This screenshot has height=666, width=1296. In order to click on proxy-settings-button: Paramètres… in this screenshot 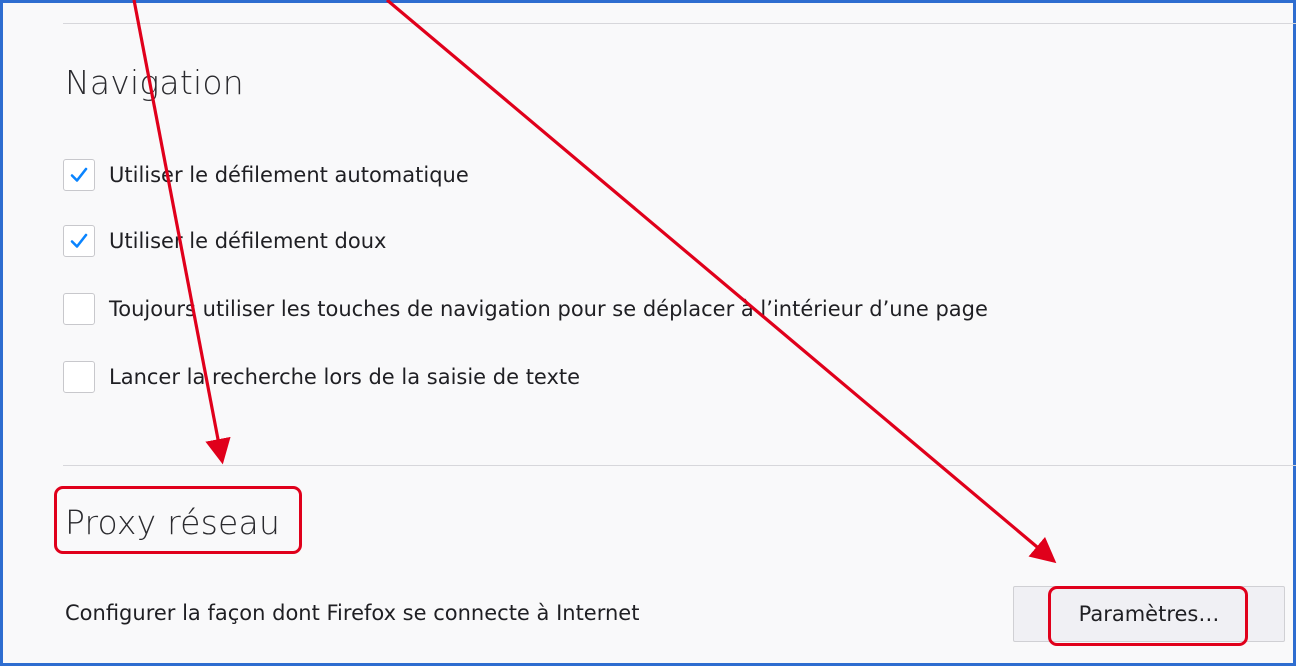, I will do `click(1149, 614)`.